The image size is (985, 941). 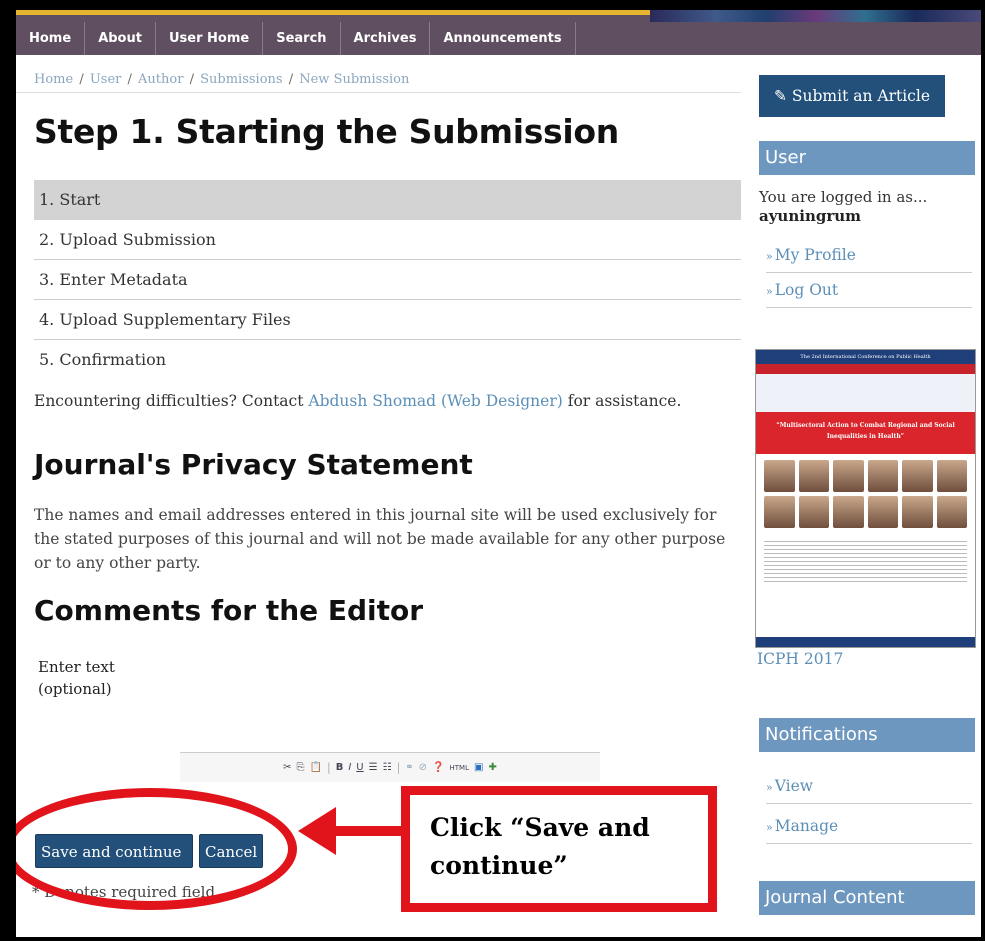 What do you see at coordinates (76, 678) in the screenshot?
I see `comments-label: Enter text (optional)` at bounding box center [76, 678].